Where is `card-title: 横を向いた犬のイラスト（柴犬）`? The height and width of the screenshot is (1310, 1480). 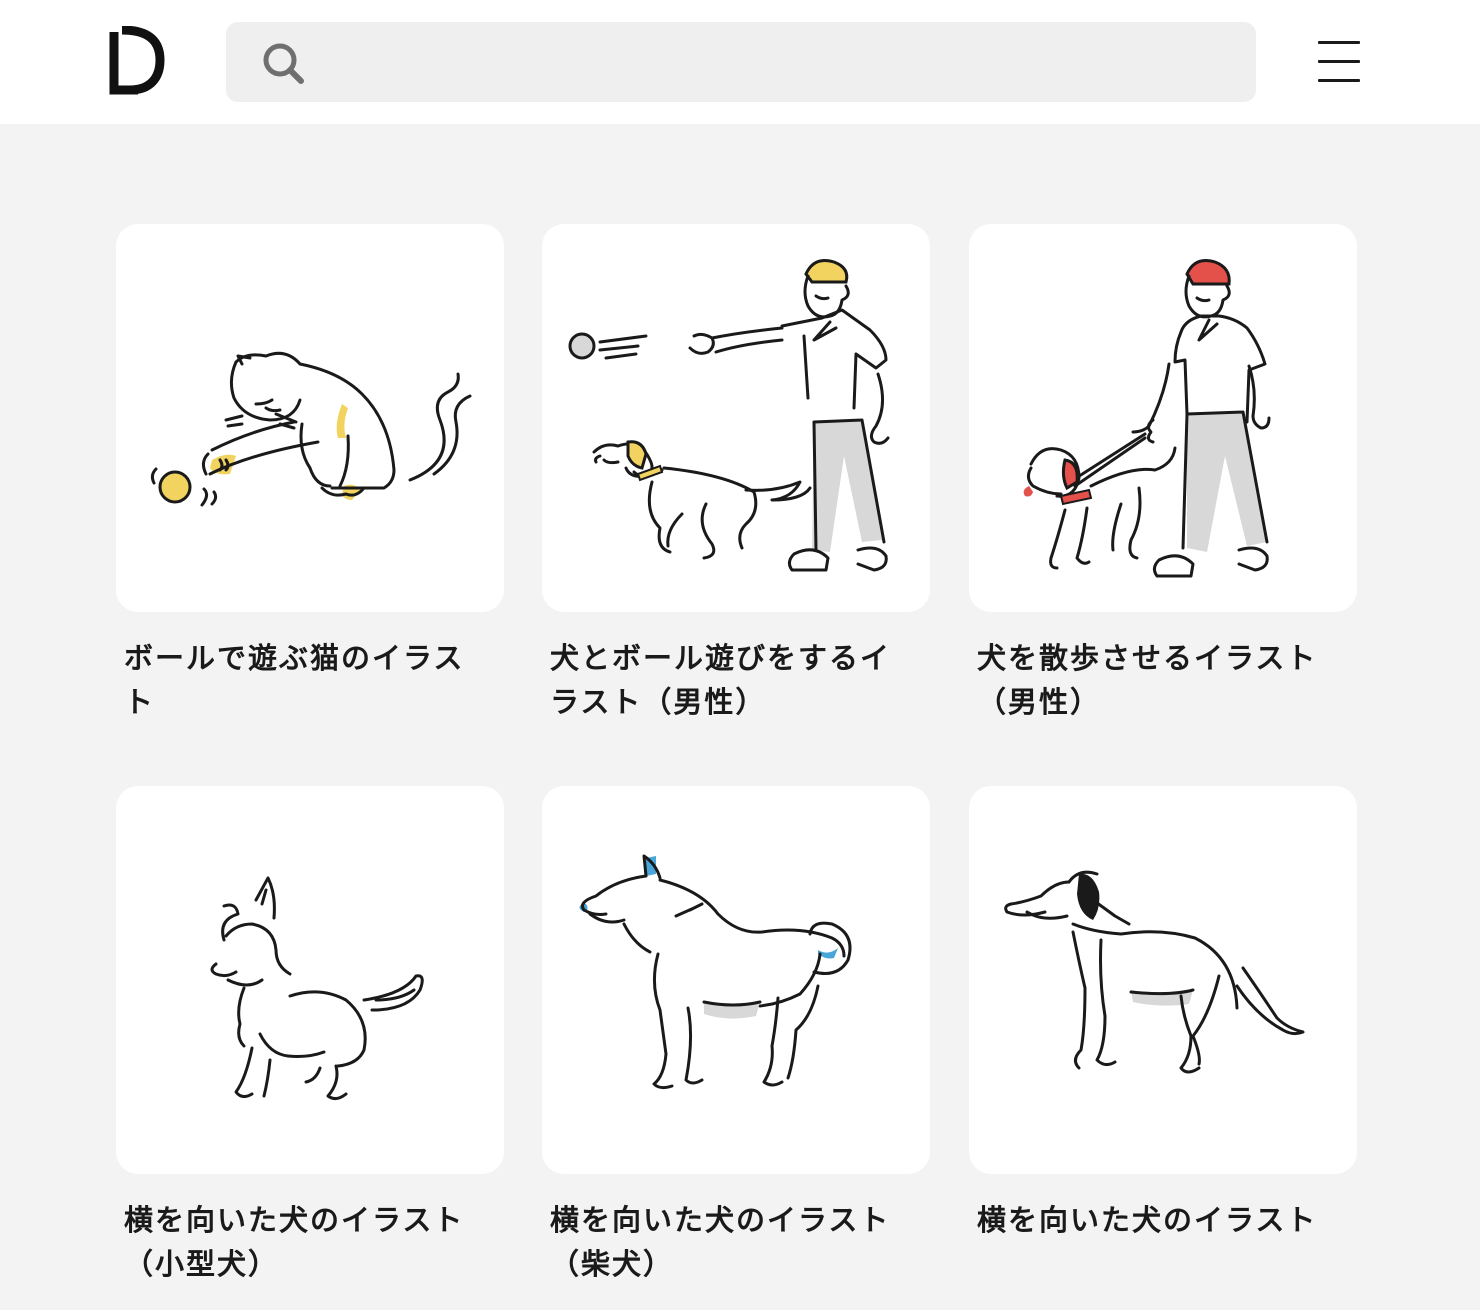 card-title: 横を向いた犬のイラスト（柴犬） is located at coordinates (736, 1242).